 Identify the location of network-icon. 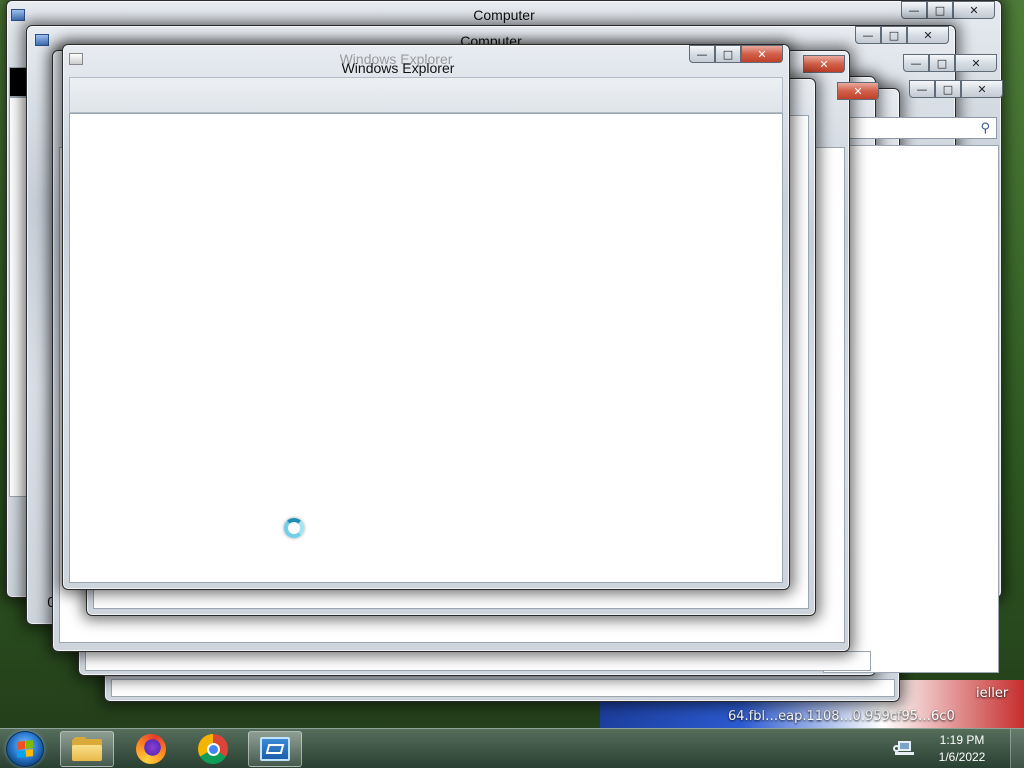
(903, 749).